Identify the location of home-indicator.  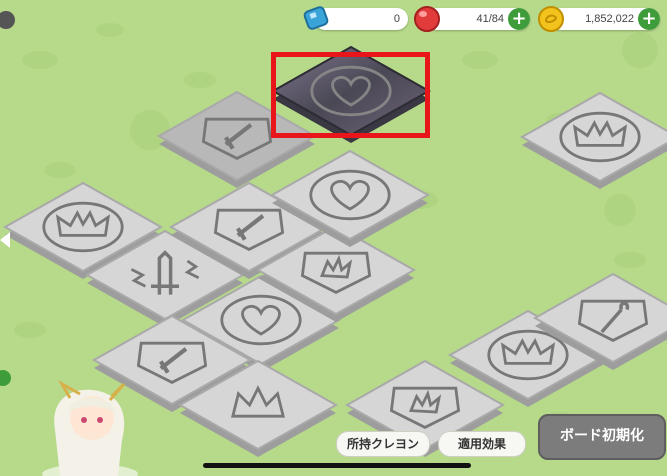
(337, 465).